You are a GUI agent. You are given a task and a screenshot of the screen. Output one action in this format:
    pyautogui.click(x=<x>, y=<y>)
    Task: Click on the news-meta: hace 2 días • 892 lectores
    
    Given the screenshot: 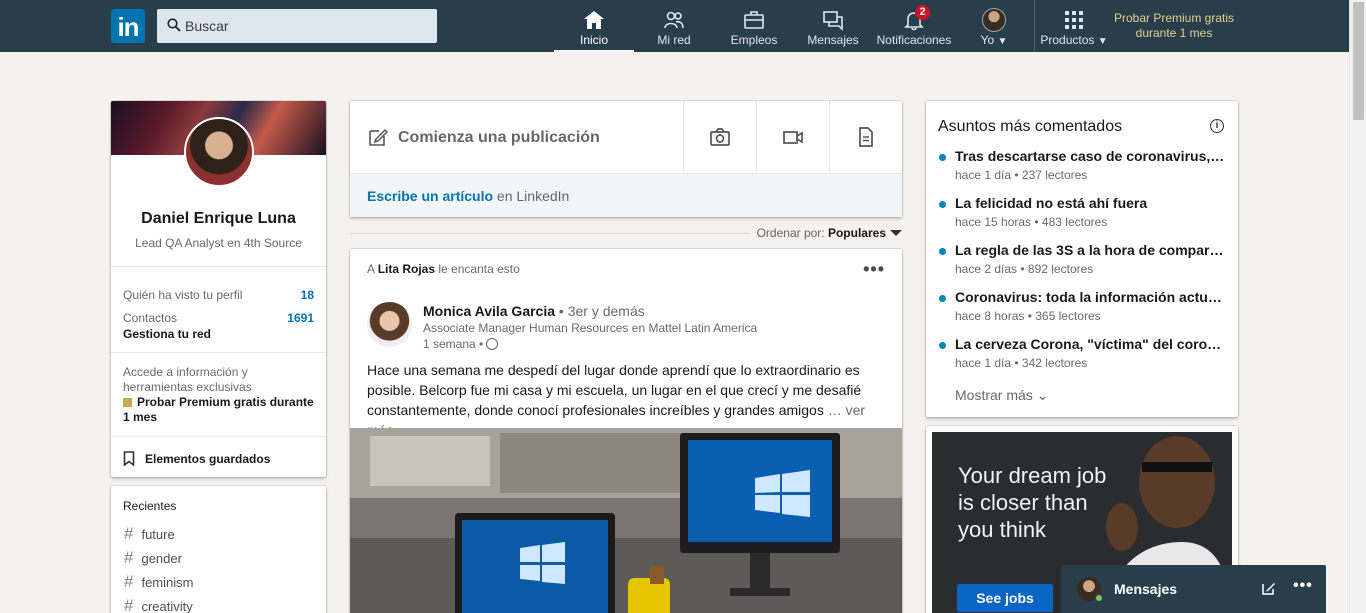 What is the action you would take?
    pyautogui.click(x=1024, y=269)
    